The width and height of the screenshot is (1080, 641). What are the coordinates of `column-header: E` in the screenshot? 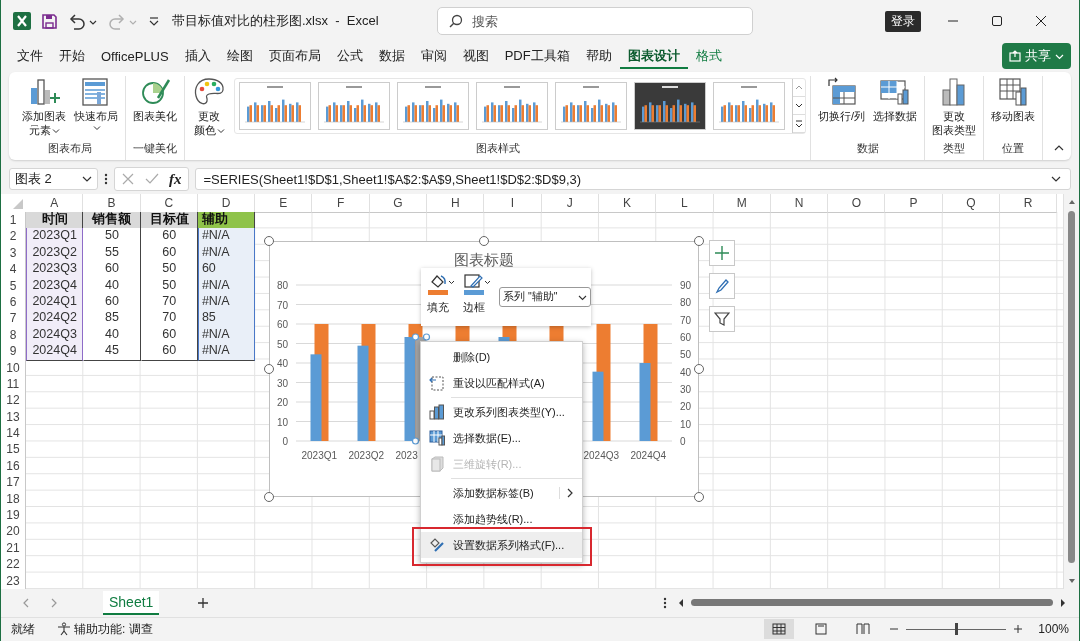 It's located at (284, 203).